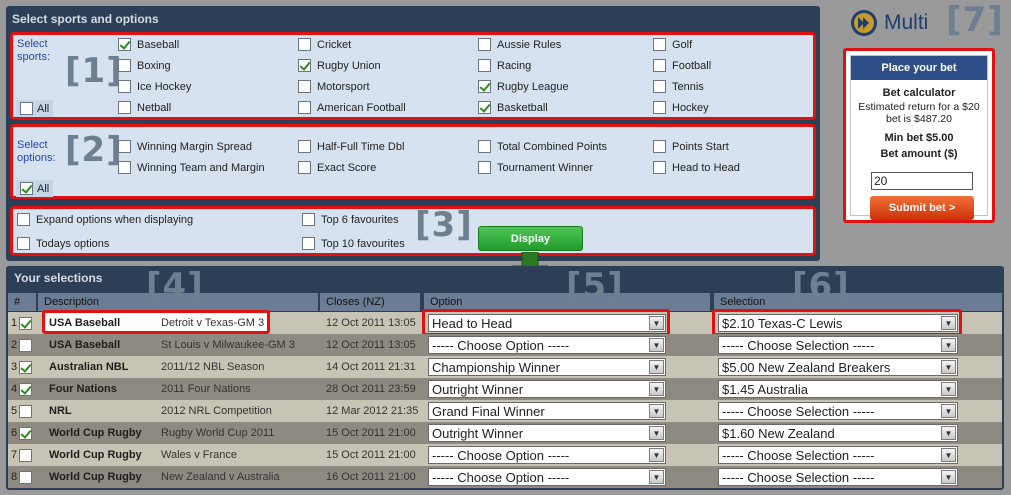  I want to click on sport-option: Hockey, so click(681, 107).